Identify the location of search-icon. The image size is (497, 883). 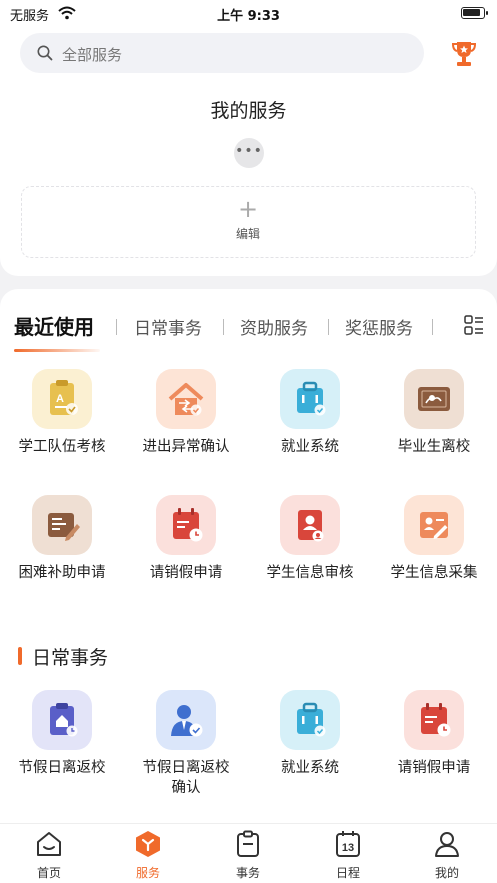
(45, 53).